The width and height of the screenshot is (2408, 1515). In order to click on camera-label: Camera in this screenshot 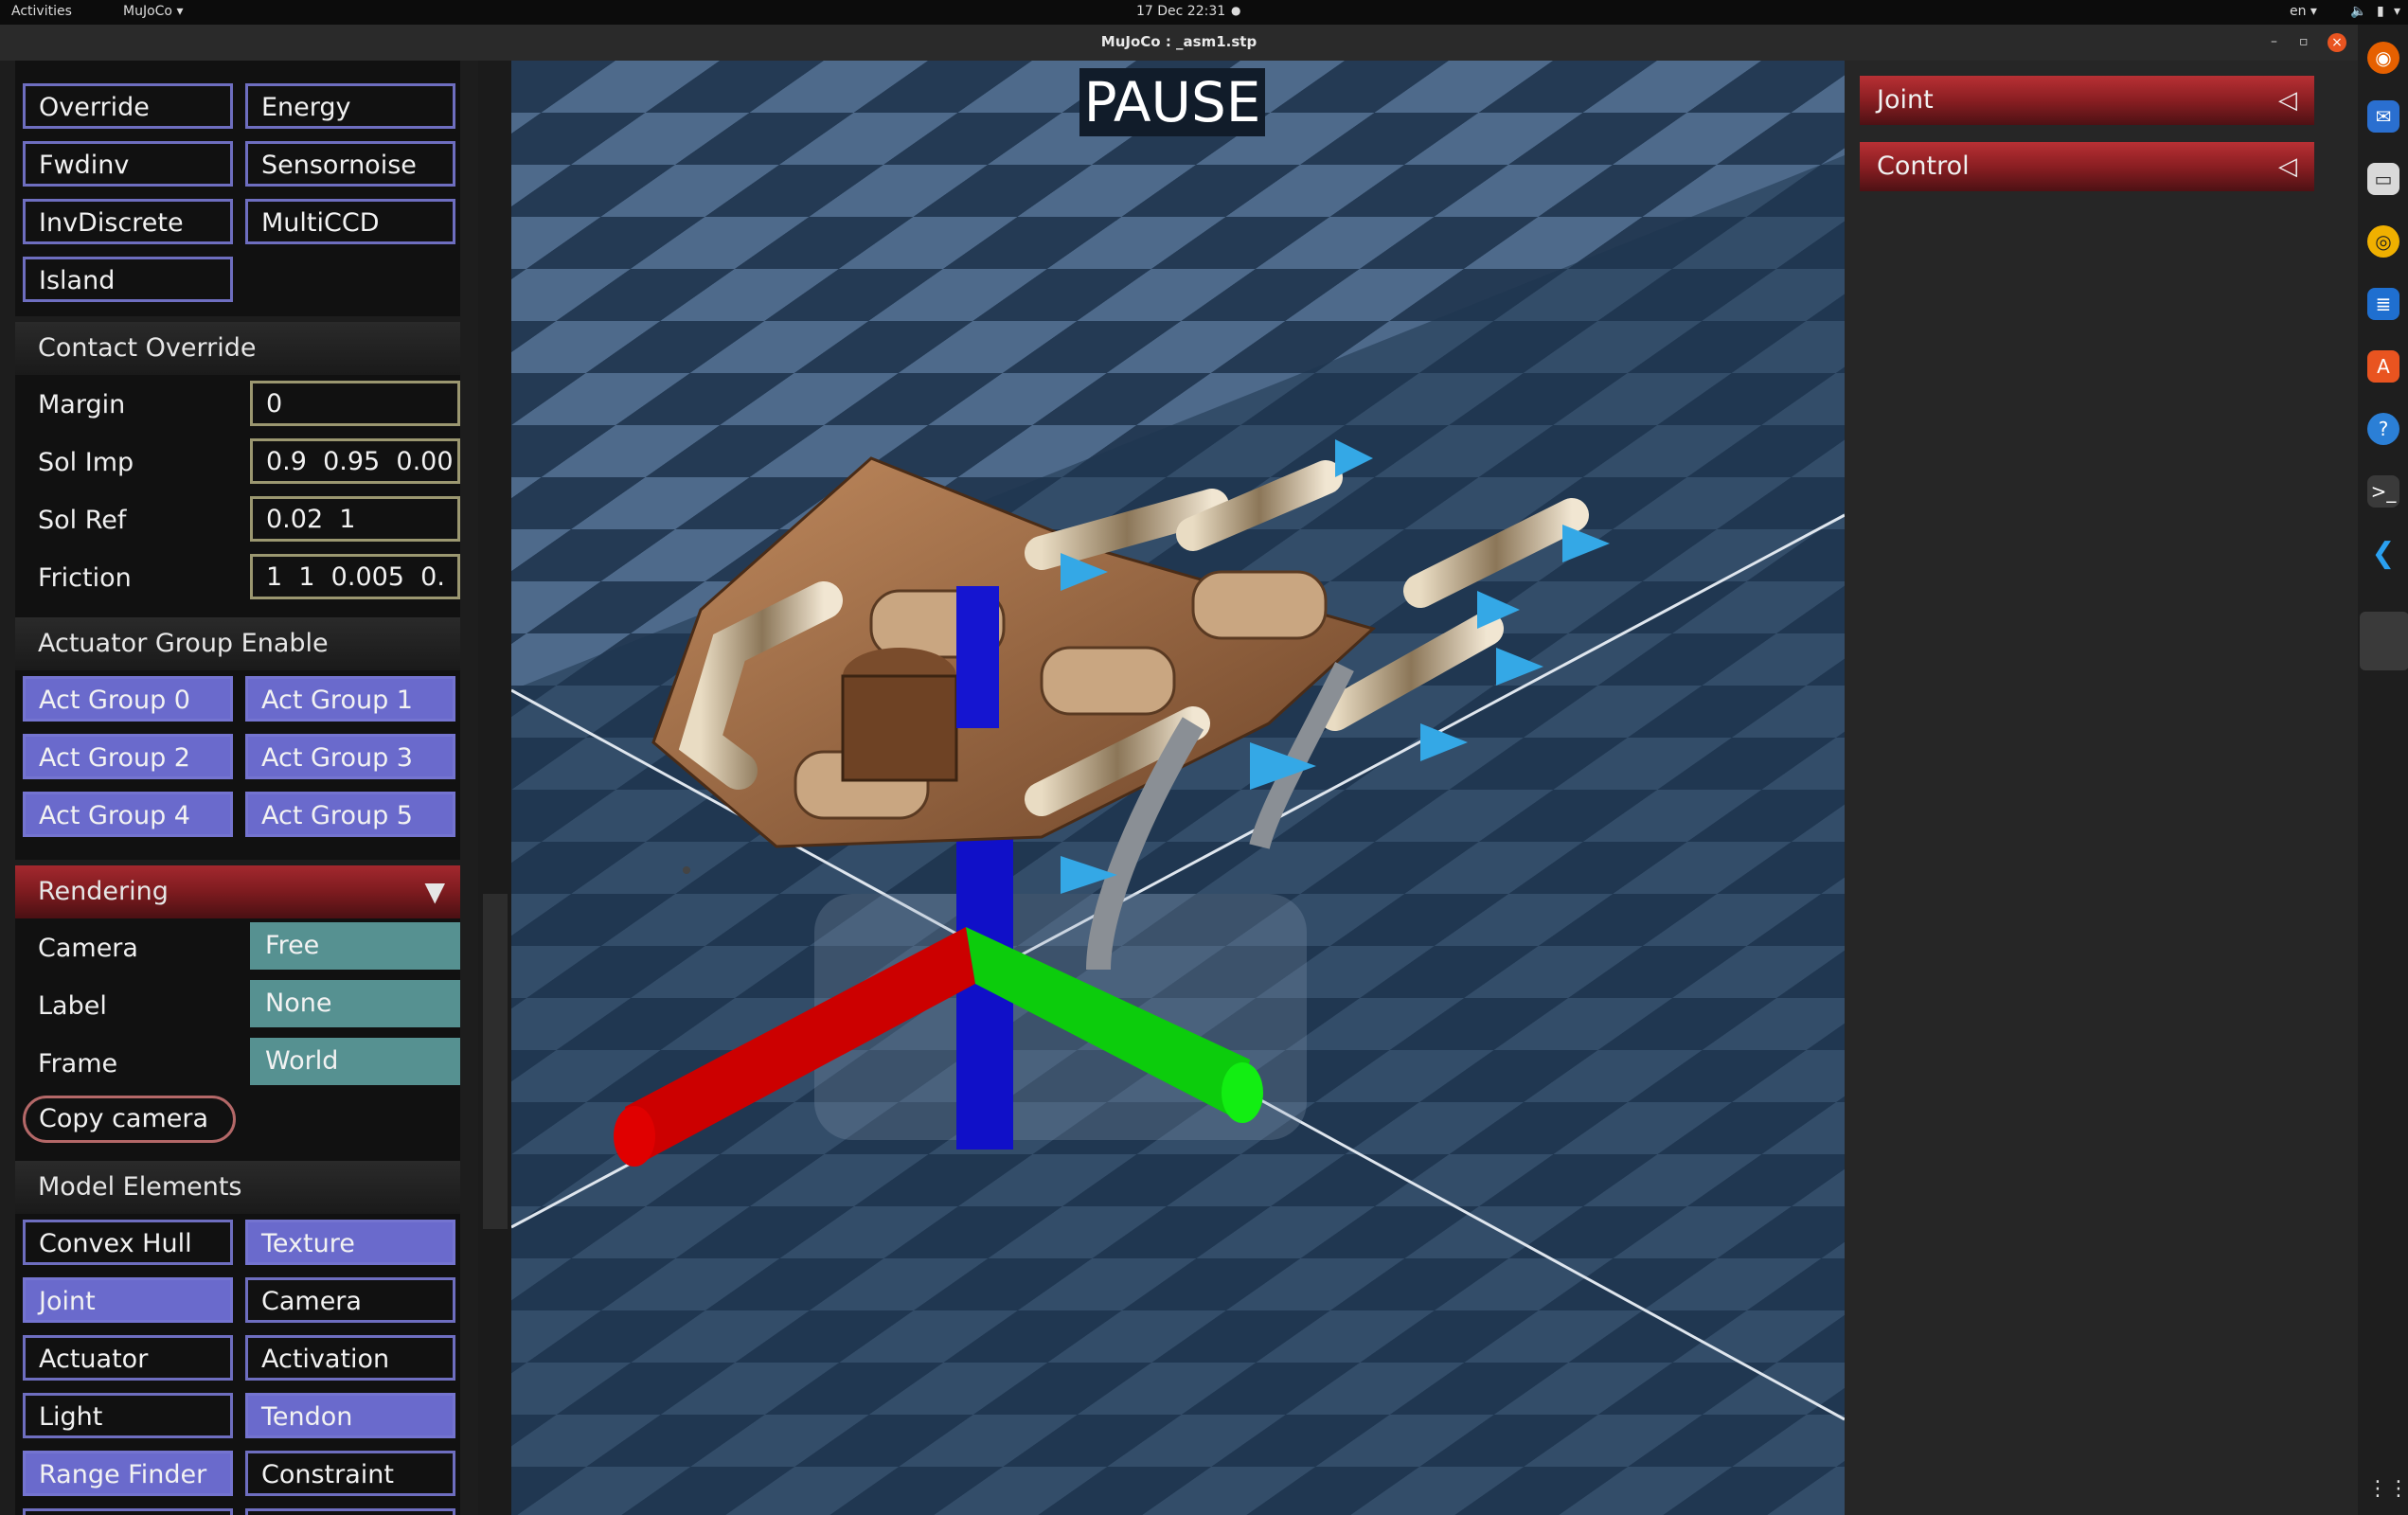, I will do `click(88, 948)`.